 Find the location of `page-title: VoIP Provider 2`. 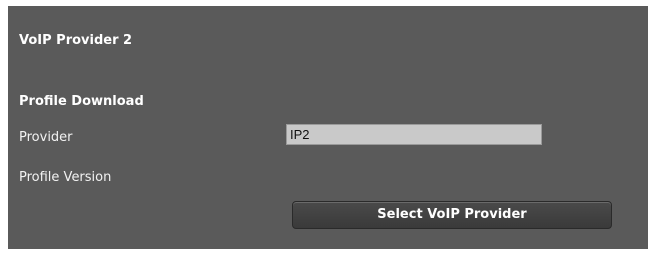

page-title: VoIP Provider 2 is located at coordinates (76, 40).